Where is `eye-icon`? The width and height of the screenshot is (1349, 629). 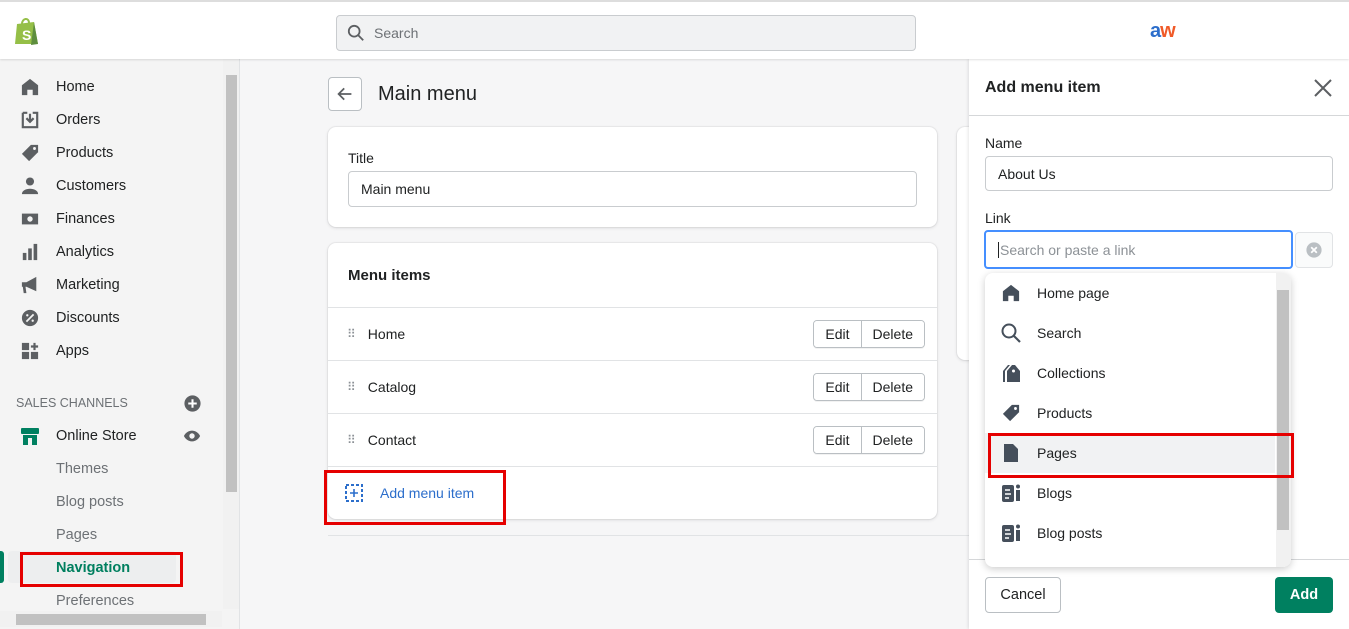
eye-icon is located at coordinates (192, 436).